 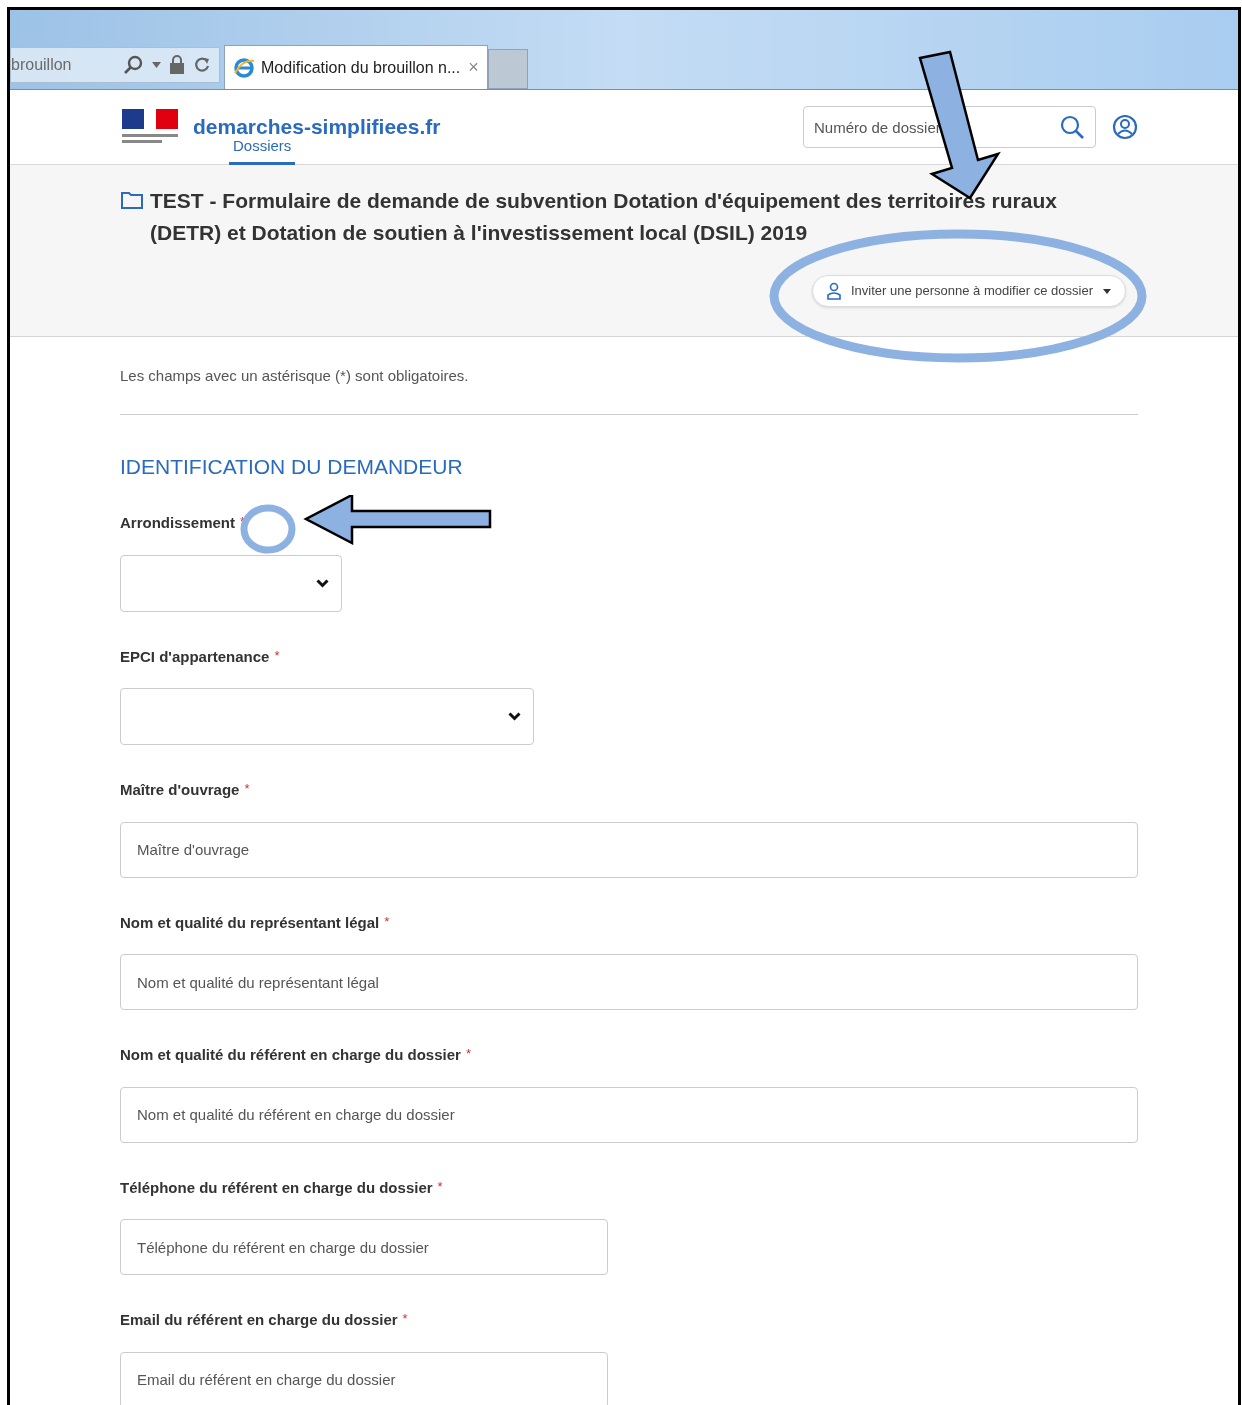 What do you see at coordinates (259, 1320) in the screenshot?
I see `field-label: Email du référent en charge du dossier` at bounding box center [259, 1320].